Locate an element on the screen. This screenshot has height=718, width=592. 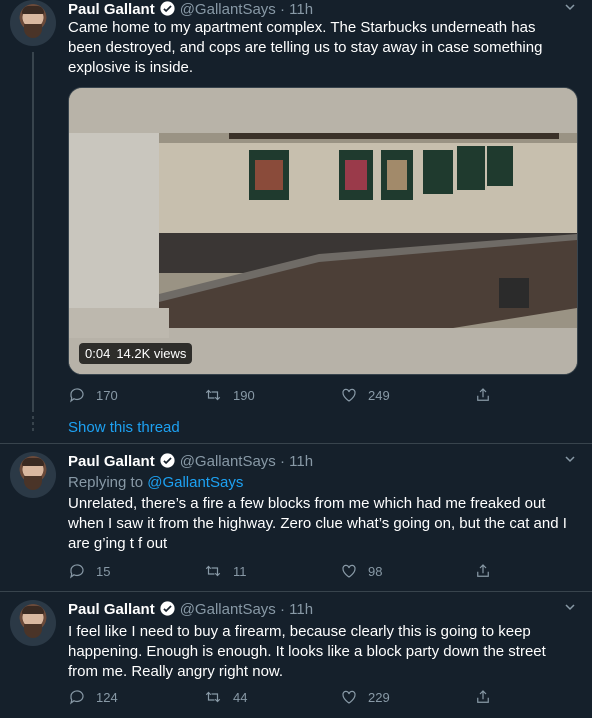
retweet-count: 44 is located at coordinates (240, 697).